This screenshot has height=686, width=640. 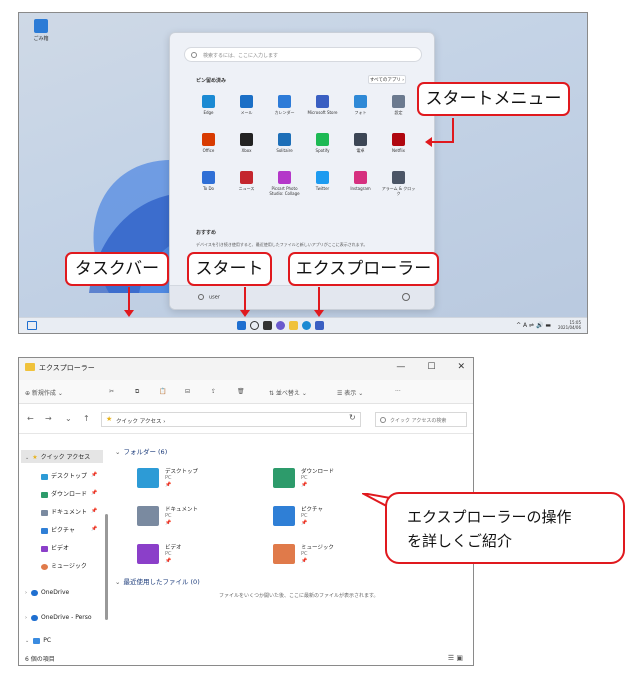 I want to click on maximize-button: ☐, so click(x=431, y=367).